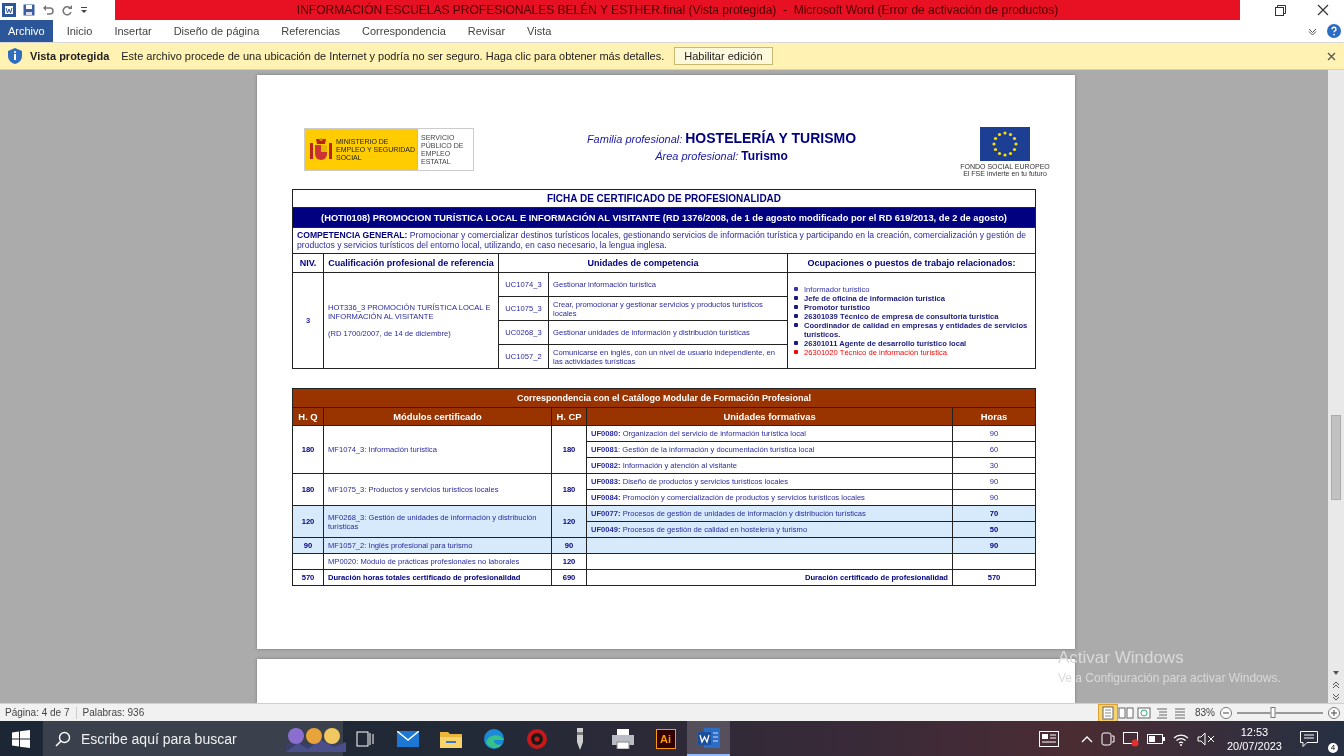 Image resolution: width=1344 pixels, height=756 pixels. What do you see at coordinates (321, 149) in the screenshot?
I see `coat-of-arms-drawing` at bounding box center [321, 149].